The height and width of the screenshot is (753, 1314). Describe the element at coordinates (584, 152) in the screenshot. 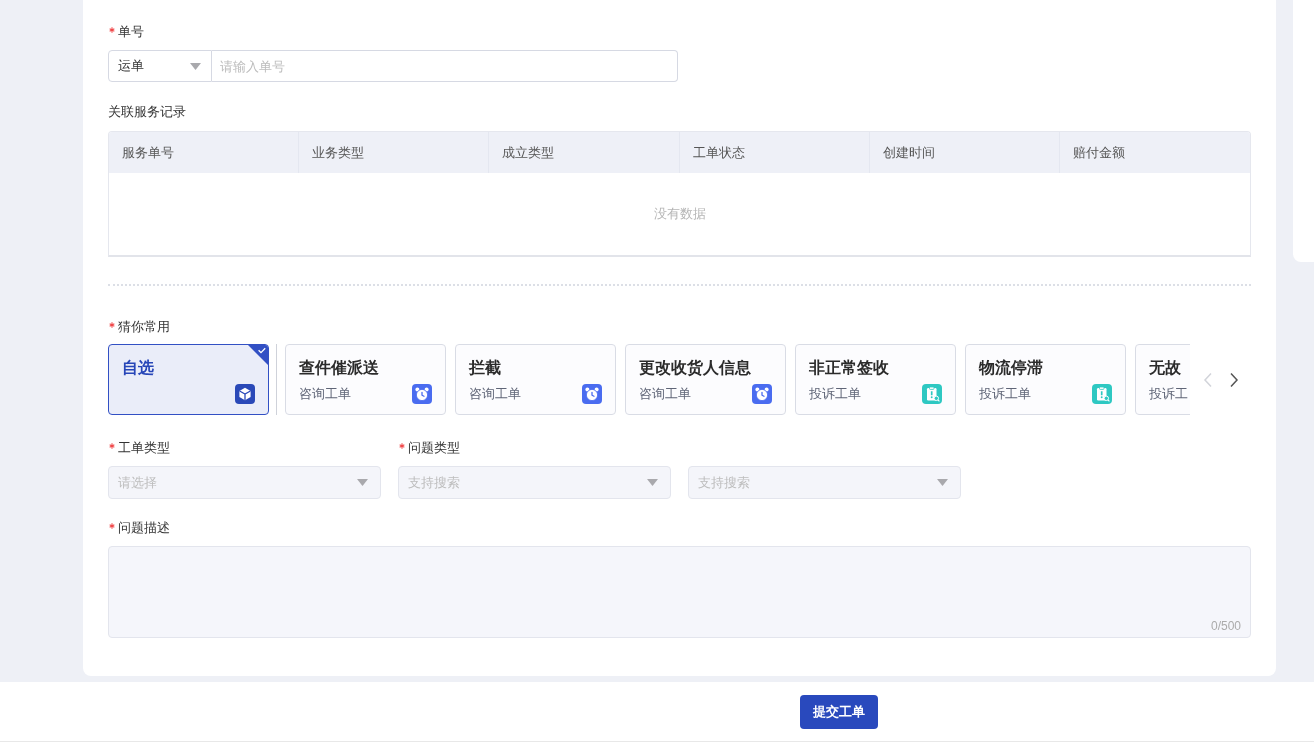

I see `column-header: 成立类型` at that location.